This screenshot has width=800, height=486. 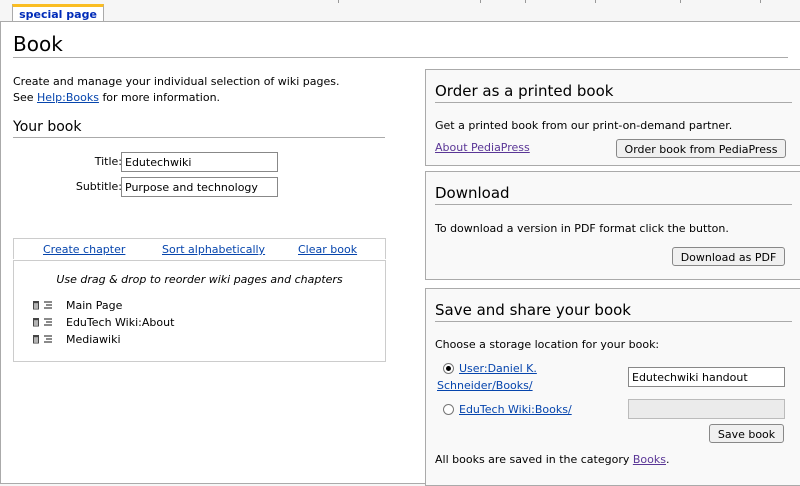 I want to click on intro-help-line: See Help:Books for more information., so click(x=176, y=98).